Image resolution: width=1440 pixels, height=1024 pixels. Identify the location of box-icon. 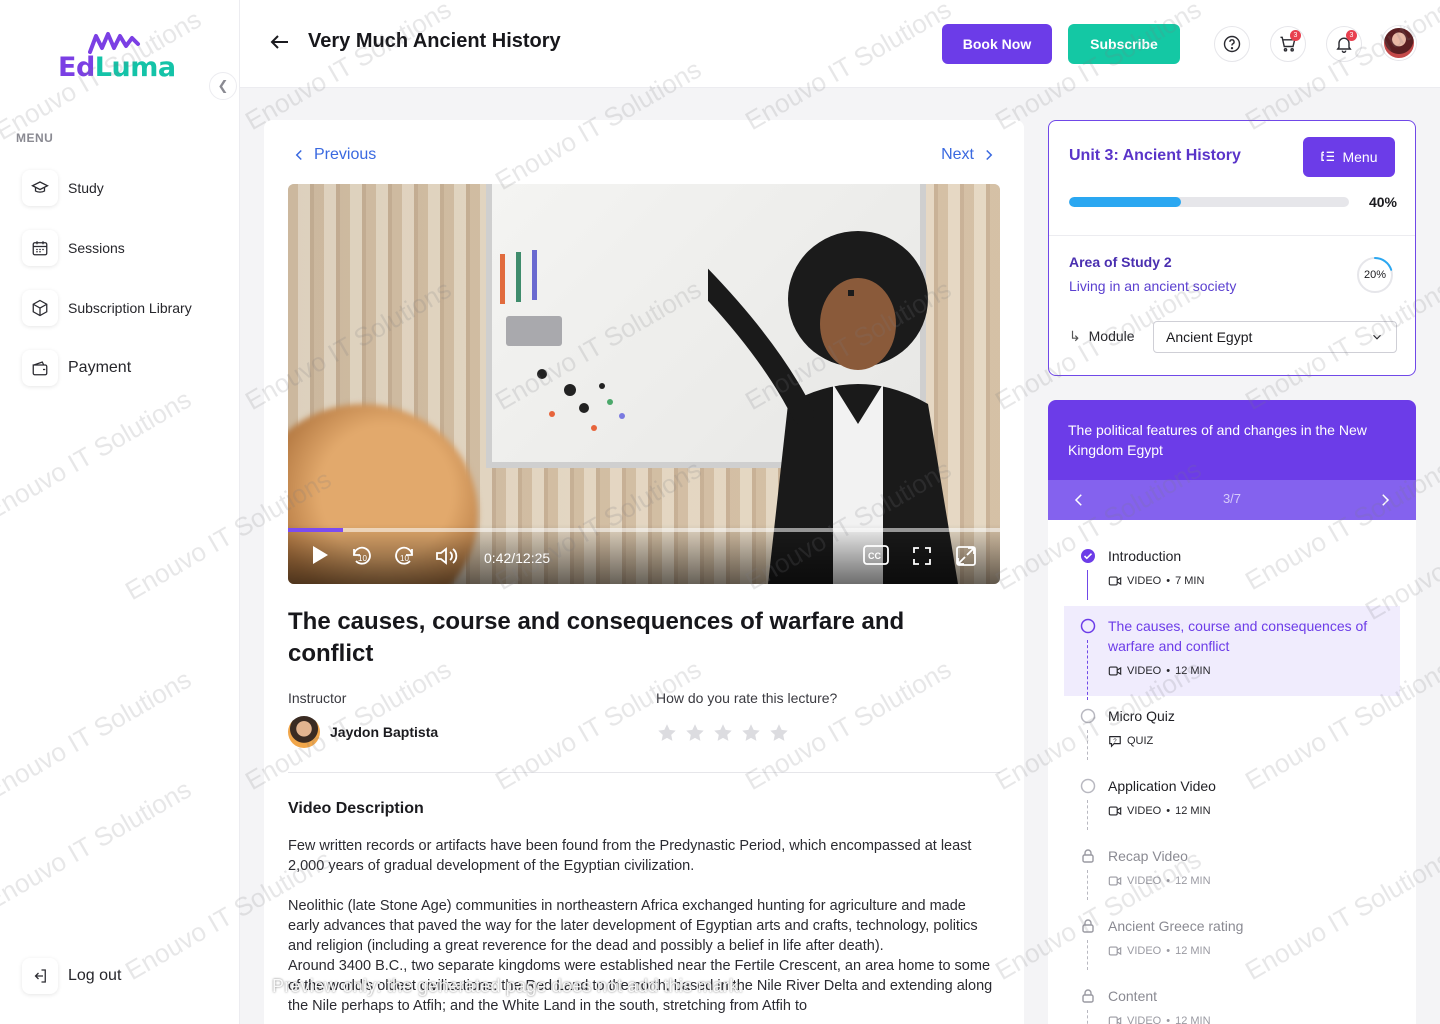
(40, 308).